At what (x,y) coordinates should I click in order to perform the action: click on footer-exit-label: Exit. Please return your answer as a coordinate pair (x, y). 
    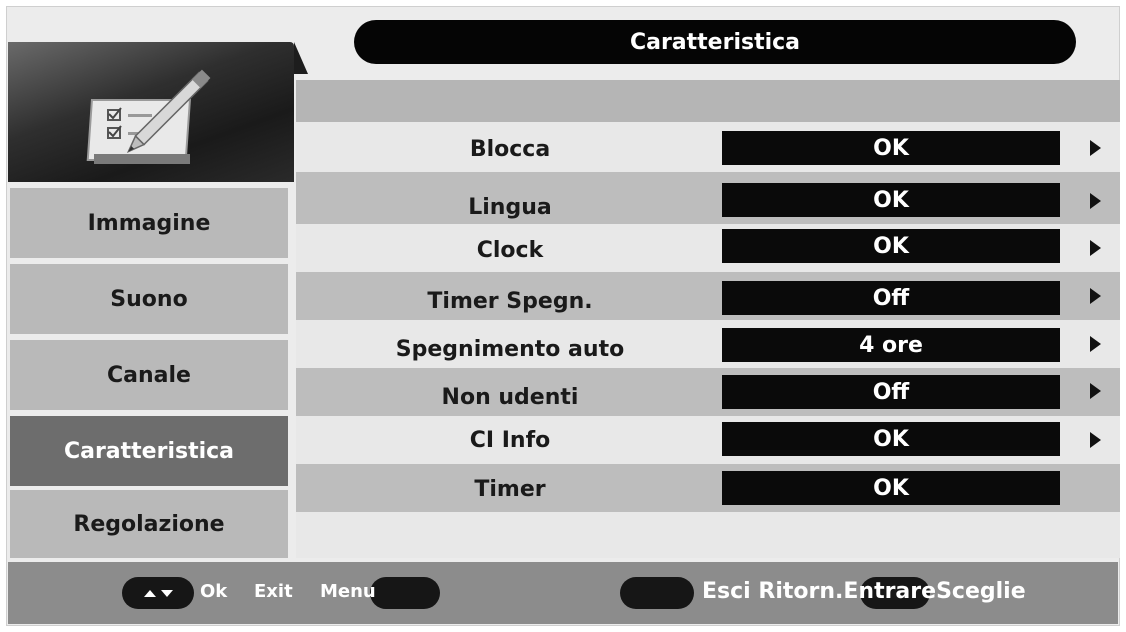
    Looking at the image, I should click on (273, 591).